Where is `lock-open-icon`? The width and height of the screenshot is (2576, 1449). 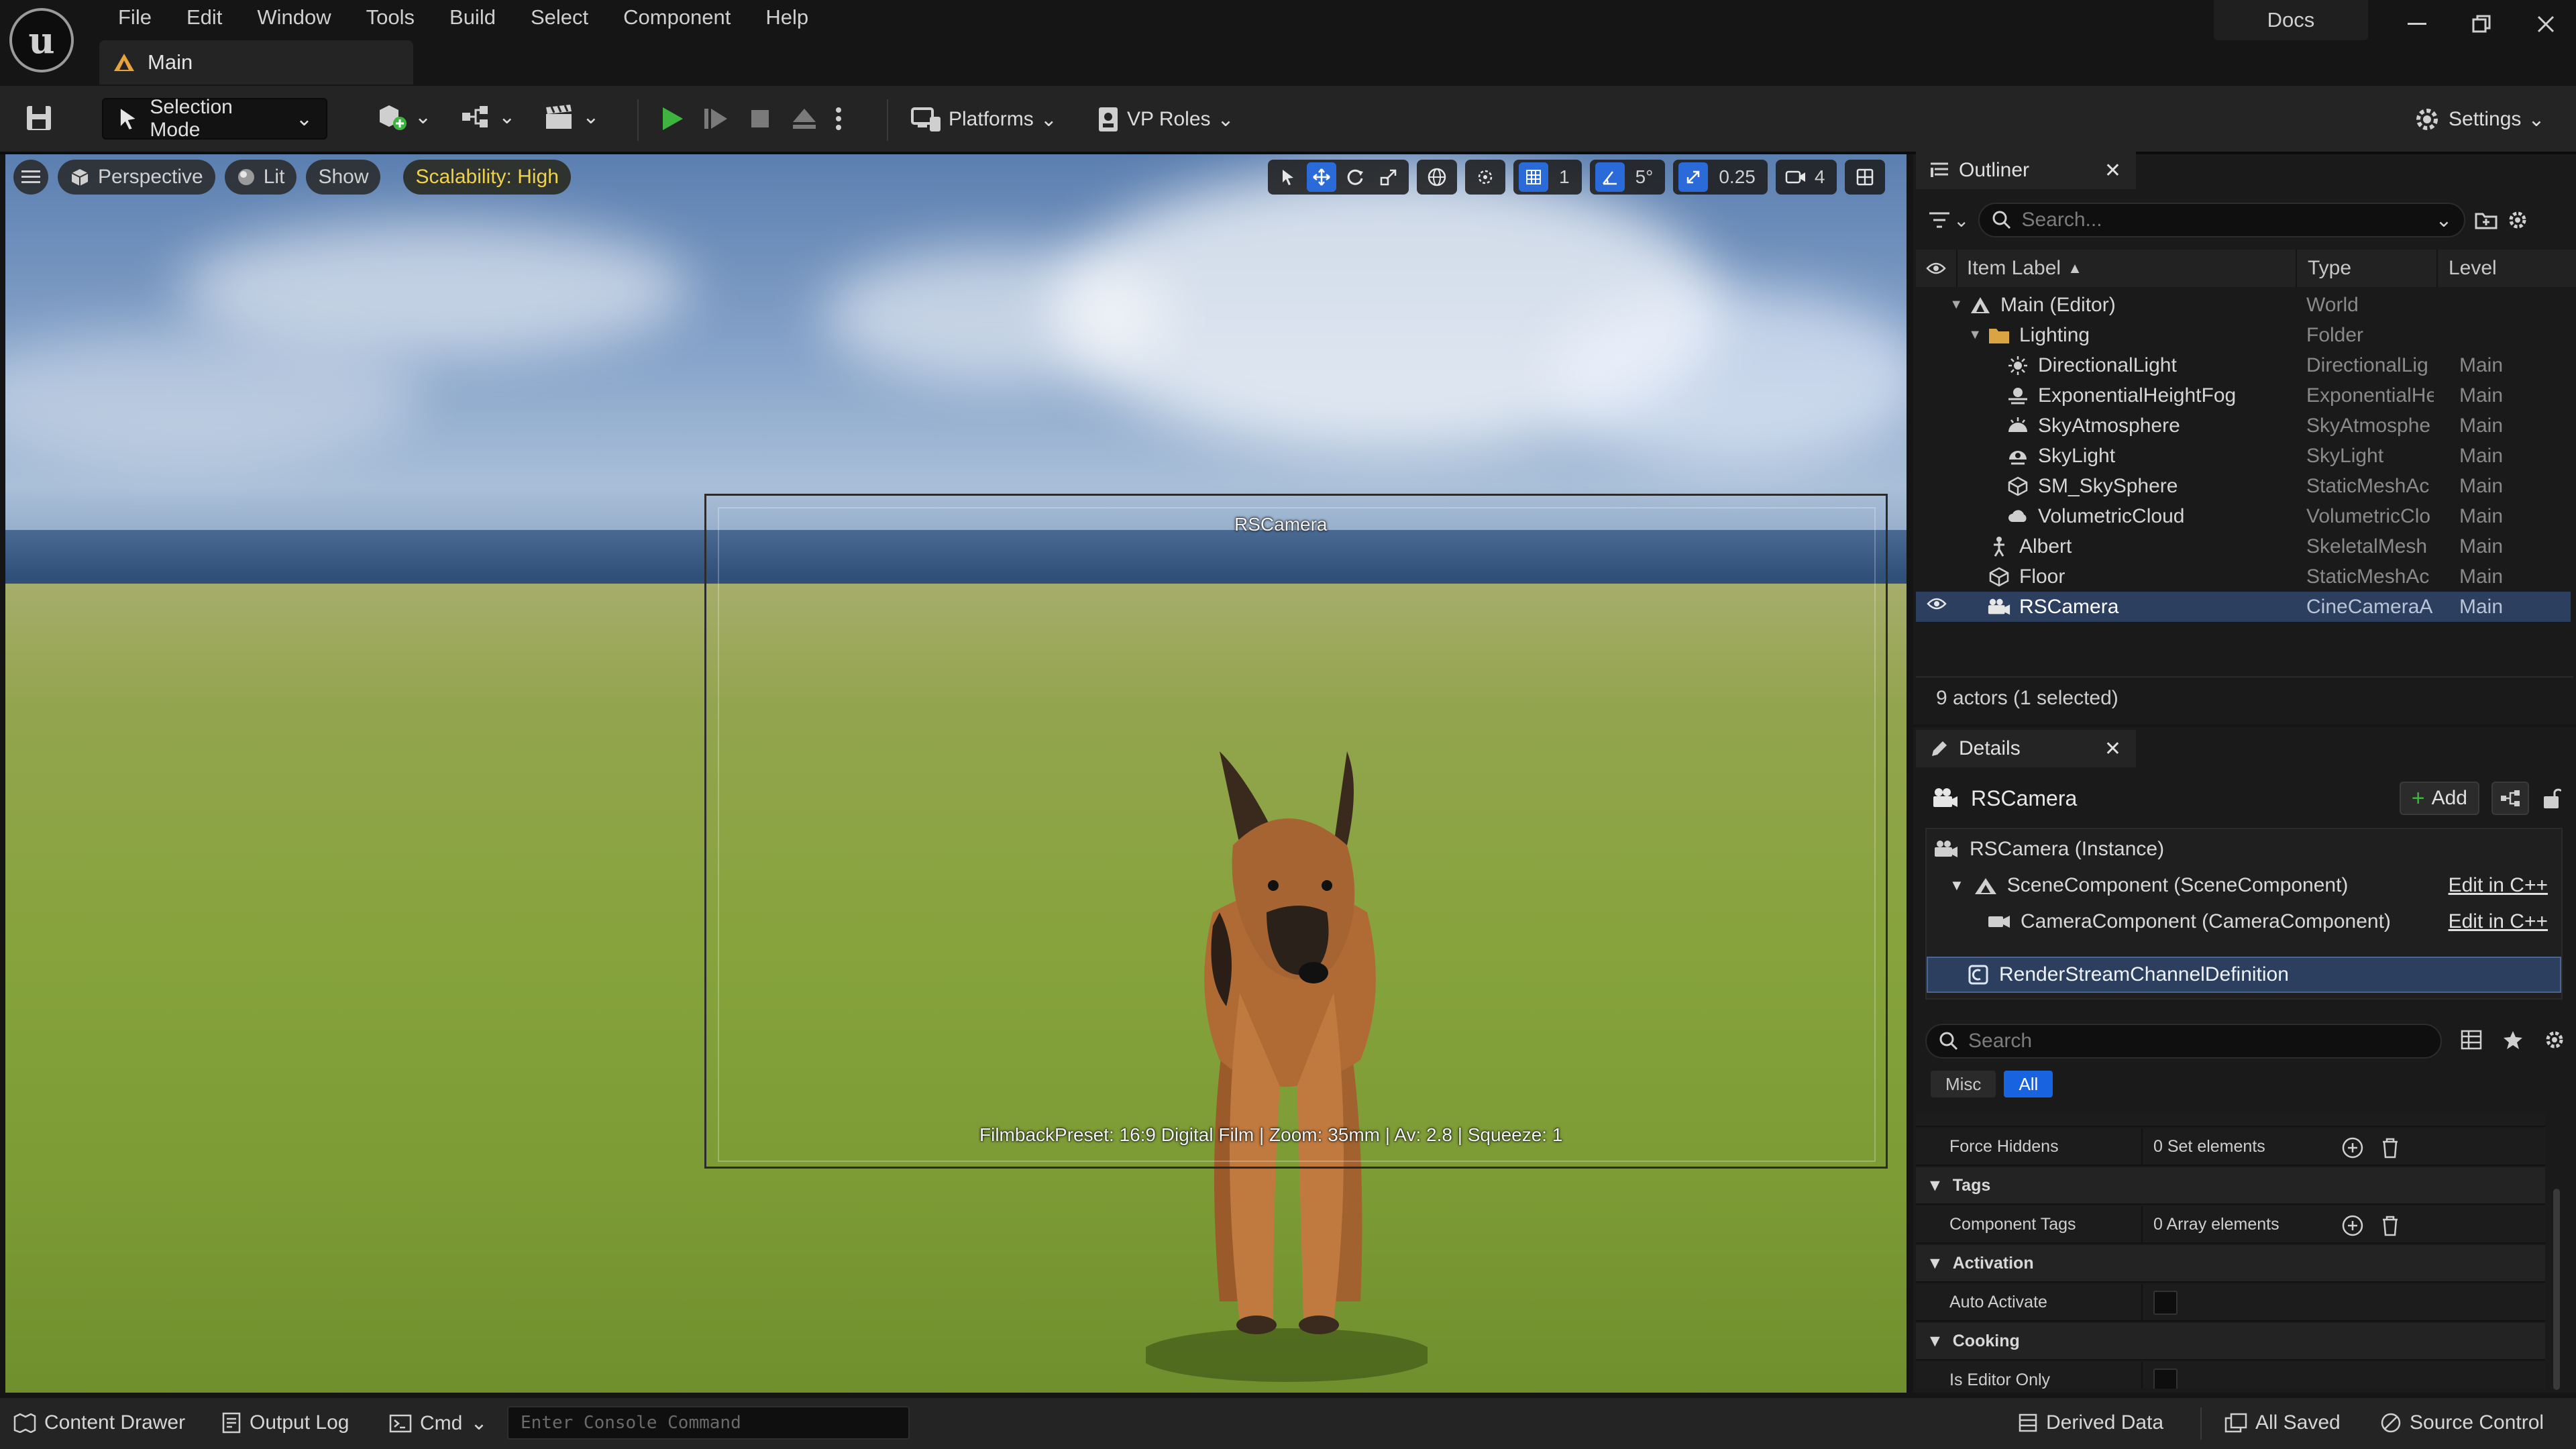 lock-open-icon is located at coordinates (2551, 798).